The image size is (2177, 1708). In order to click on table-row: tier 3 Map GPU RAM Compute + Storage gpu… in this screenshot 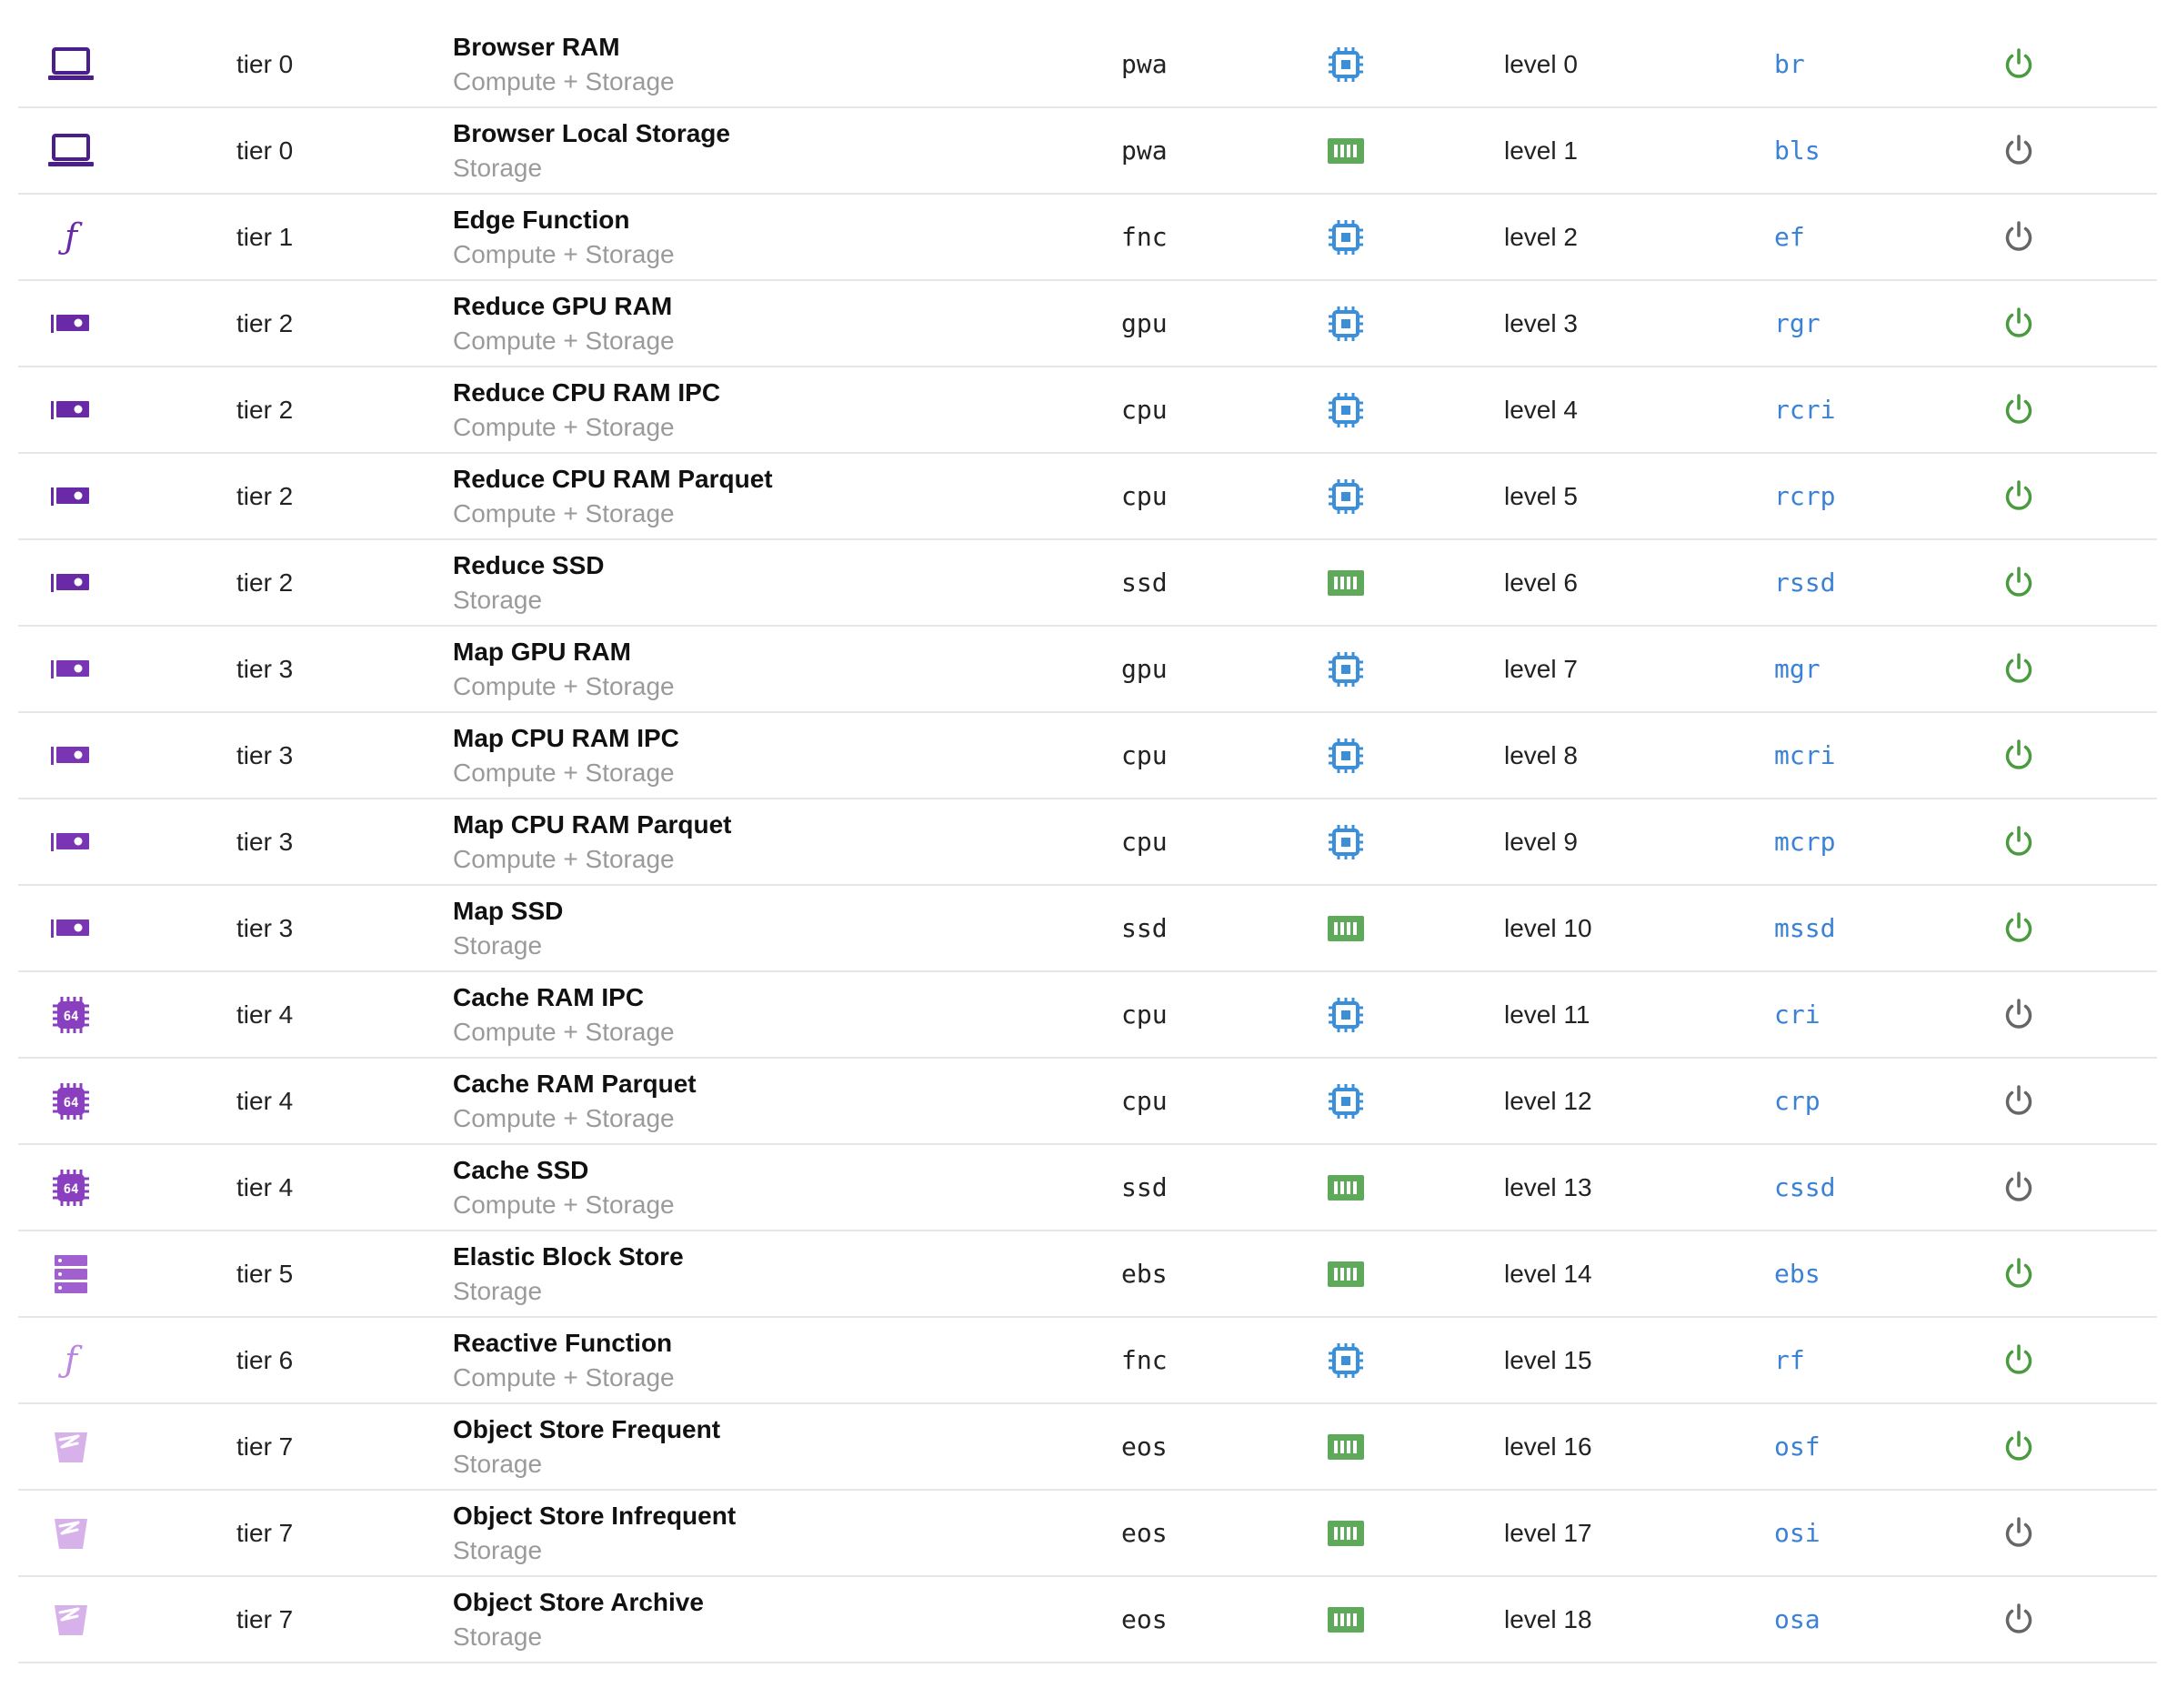, I will do `click(1087, 670)`.